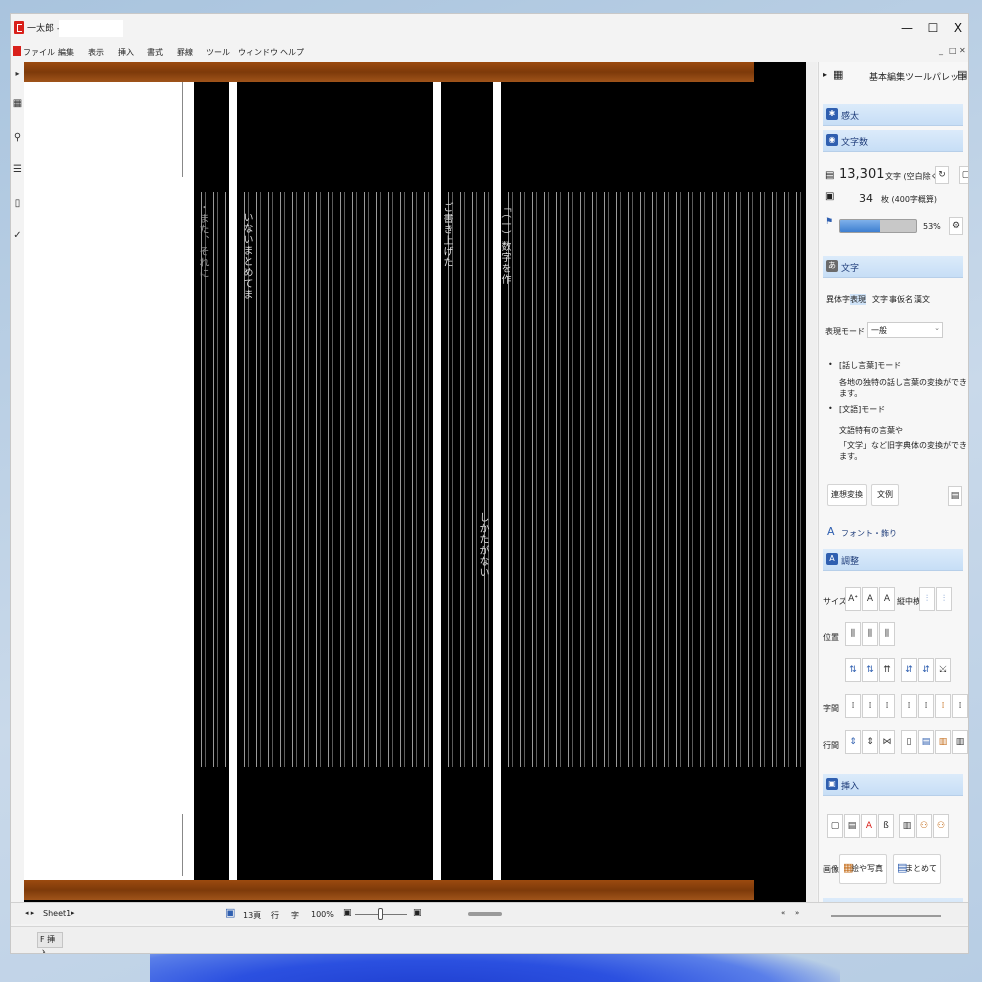 This screenshot has height=982, width=982. I want to click on mdi-restore-button: □, so click(953, 50).